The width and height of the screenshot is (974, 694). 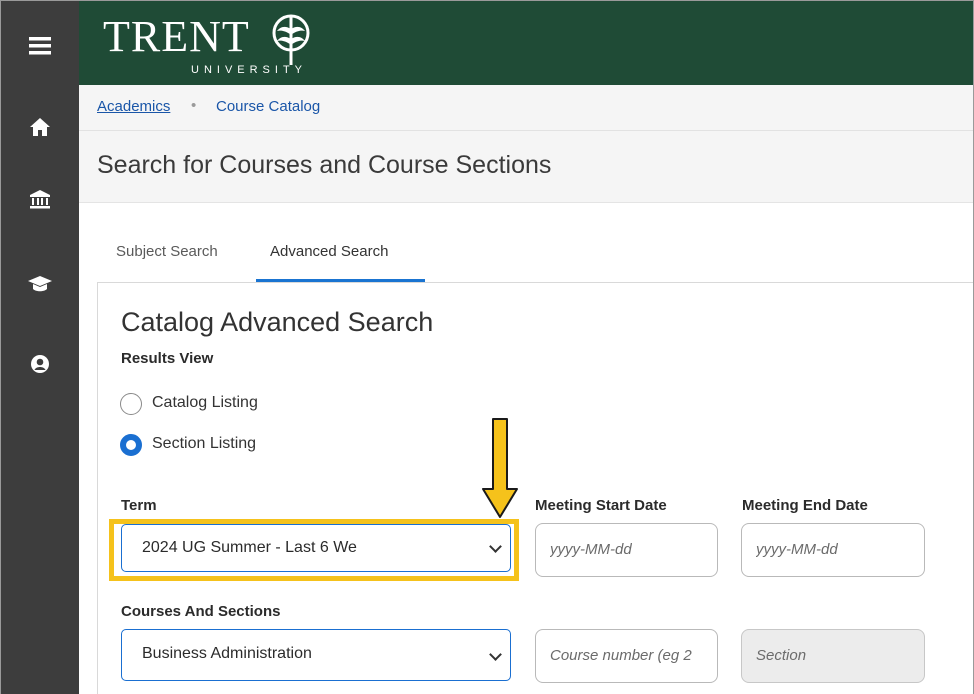 I want to click on meeting-end-date-input: yyyy-MM-dd, so click(x=833, y=550).